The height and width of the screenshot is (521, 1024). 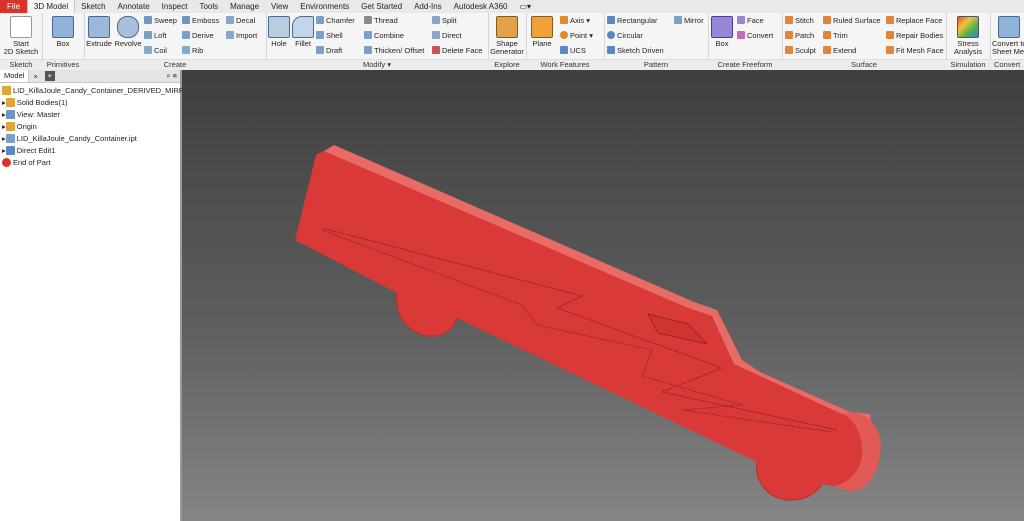 What do you see at coordinates (689, 20) in the screenshot?
I see `mirror-button: Mirror` at bounding box center [689, 20].